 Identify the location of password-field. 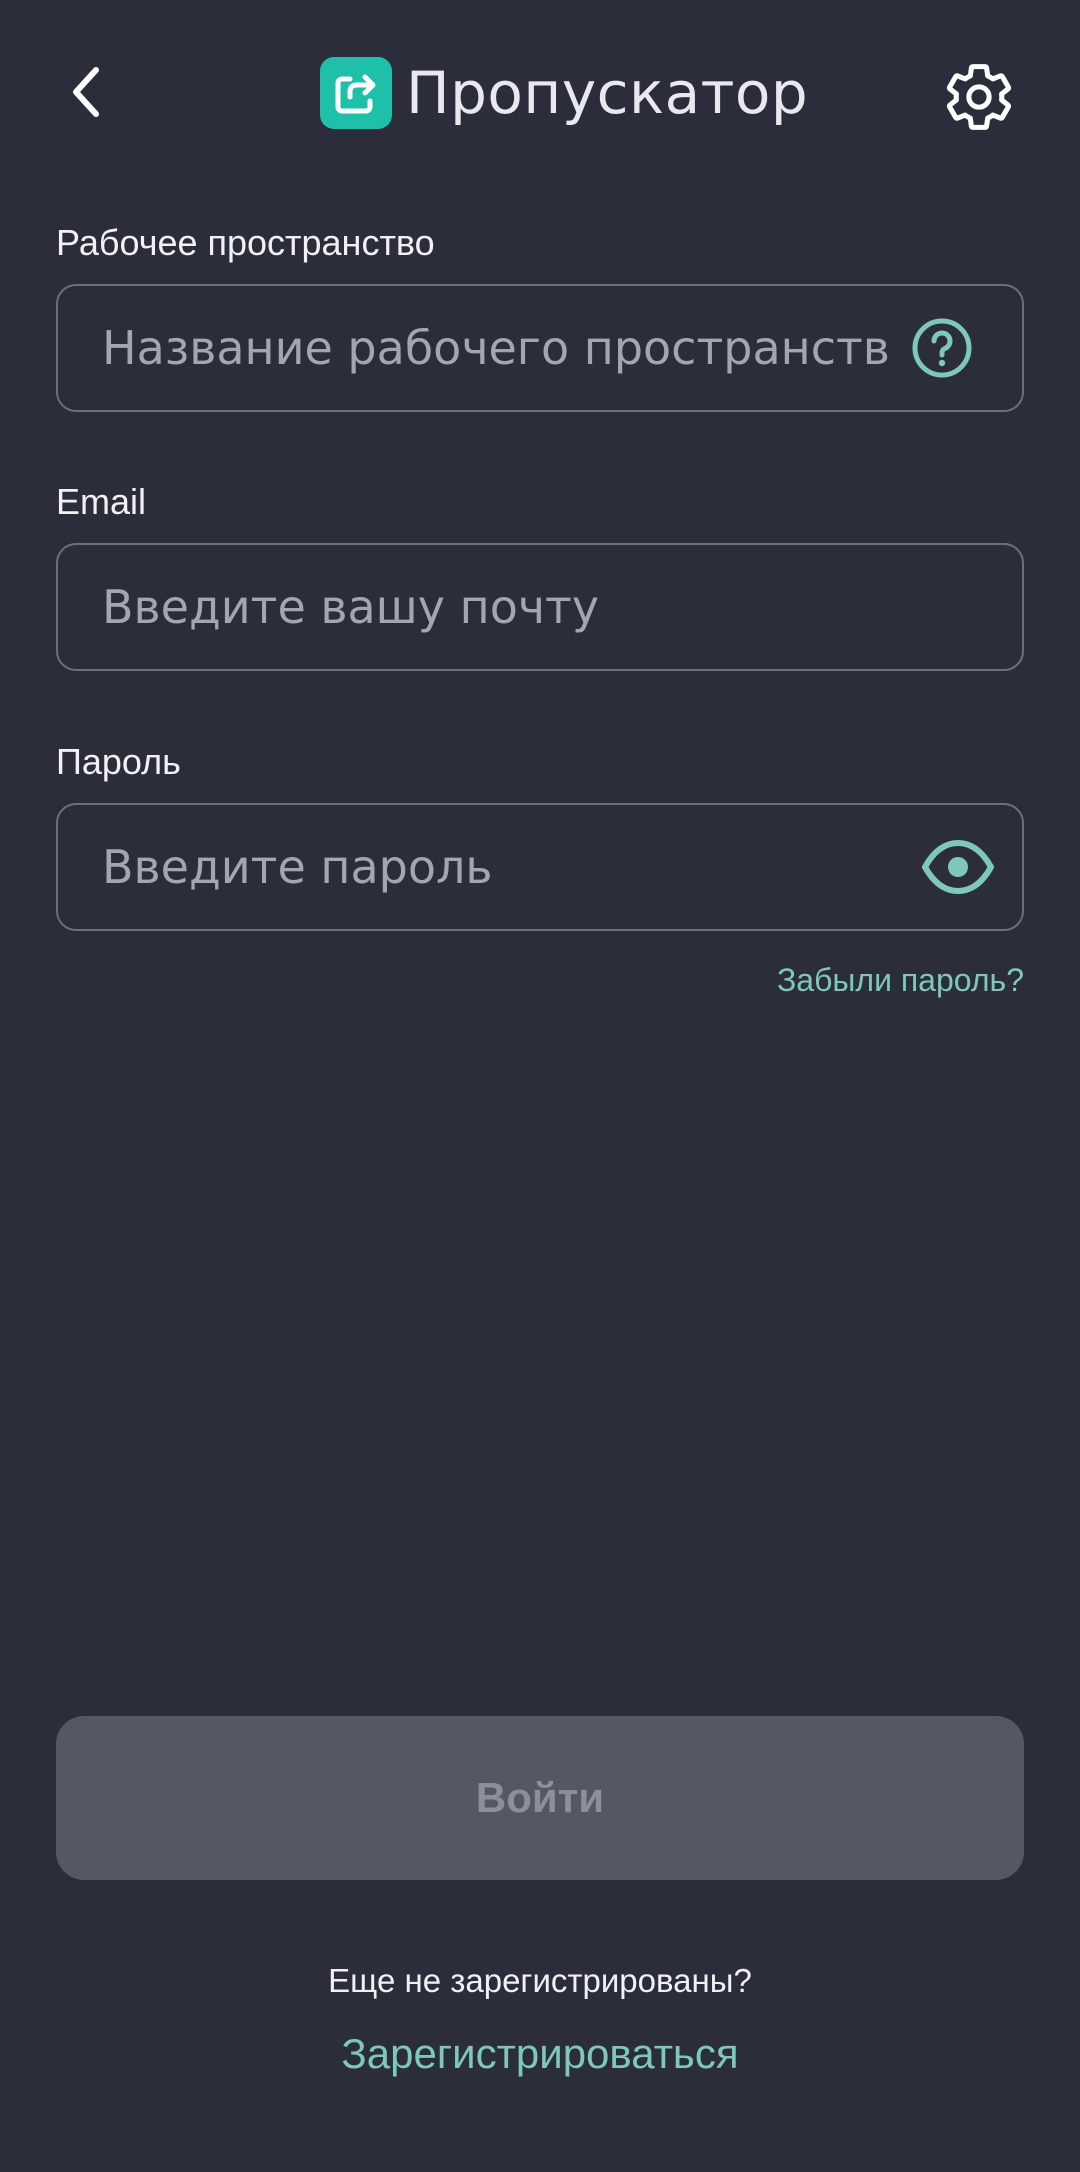
(540, 867).